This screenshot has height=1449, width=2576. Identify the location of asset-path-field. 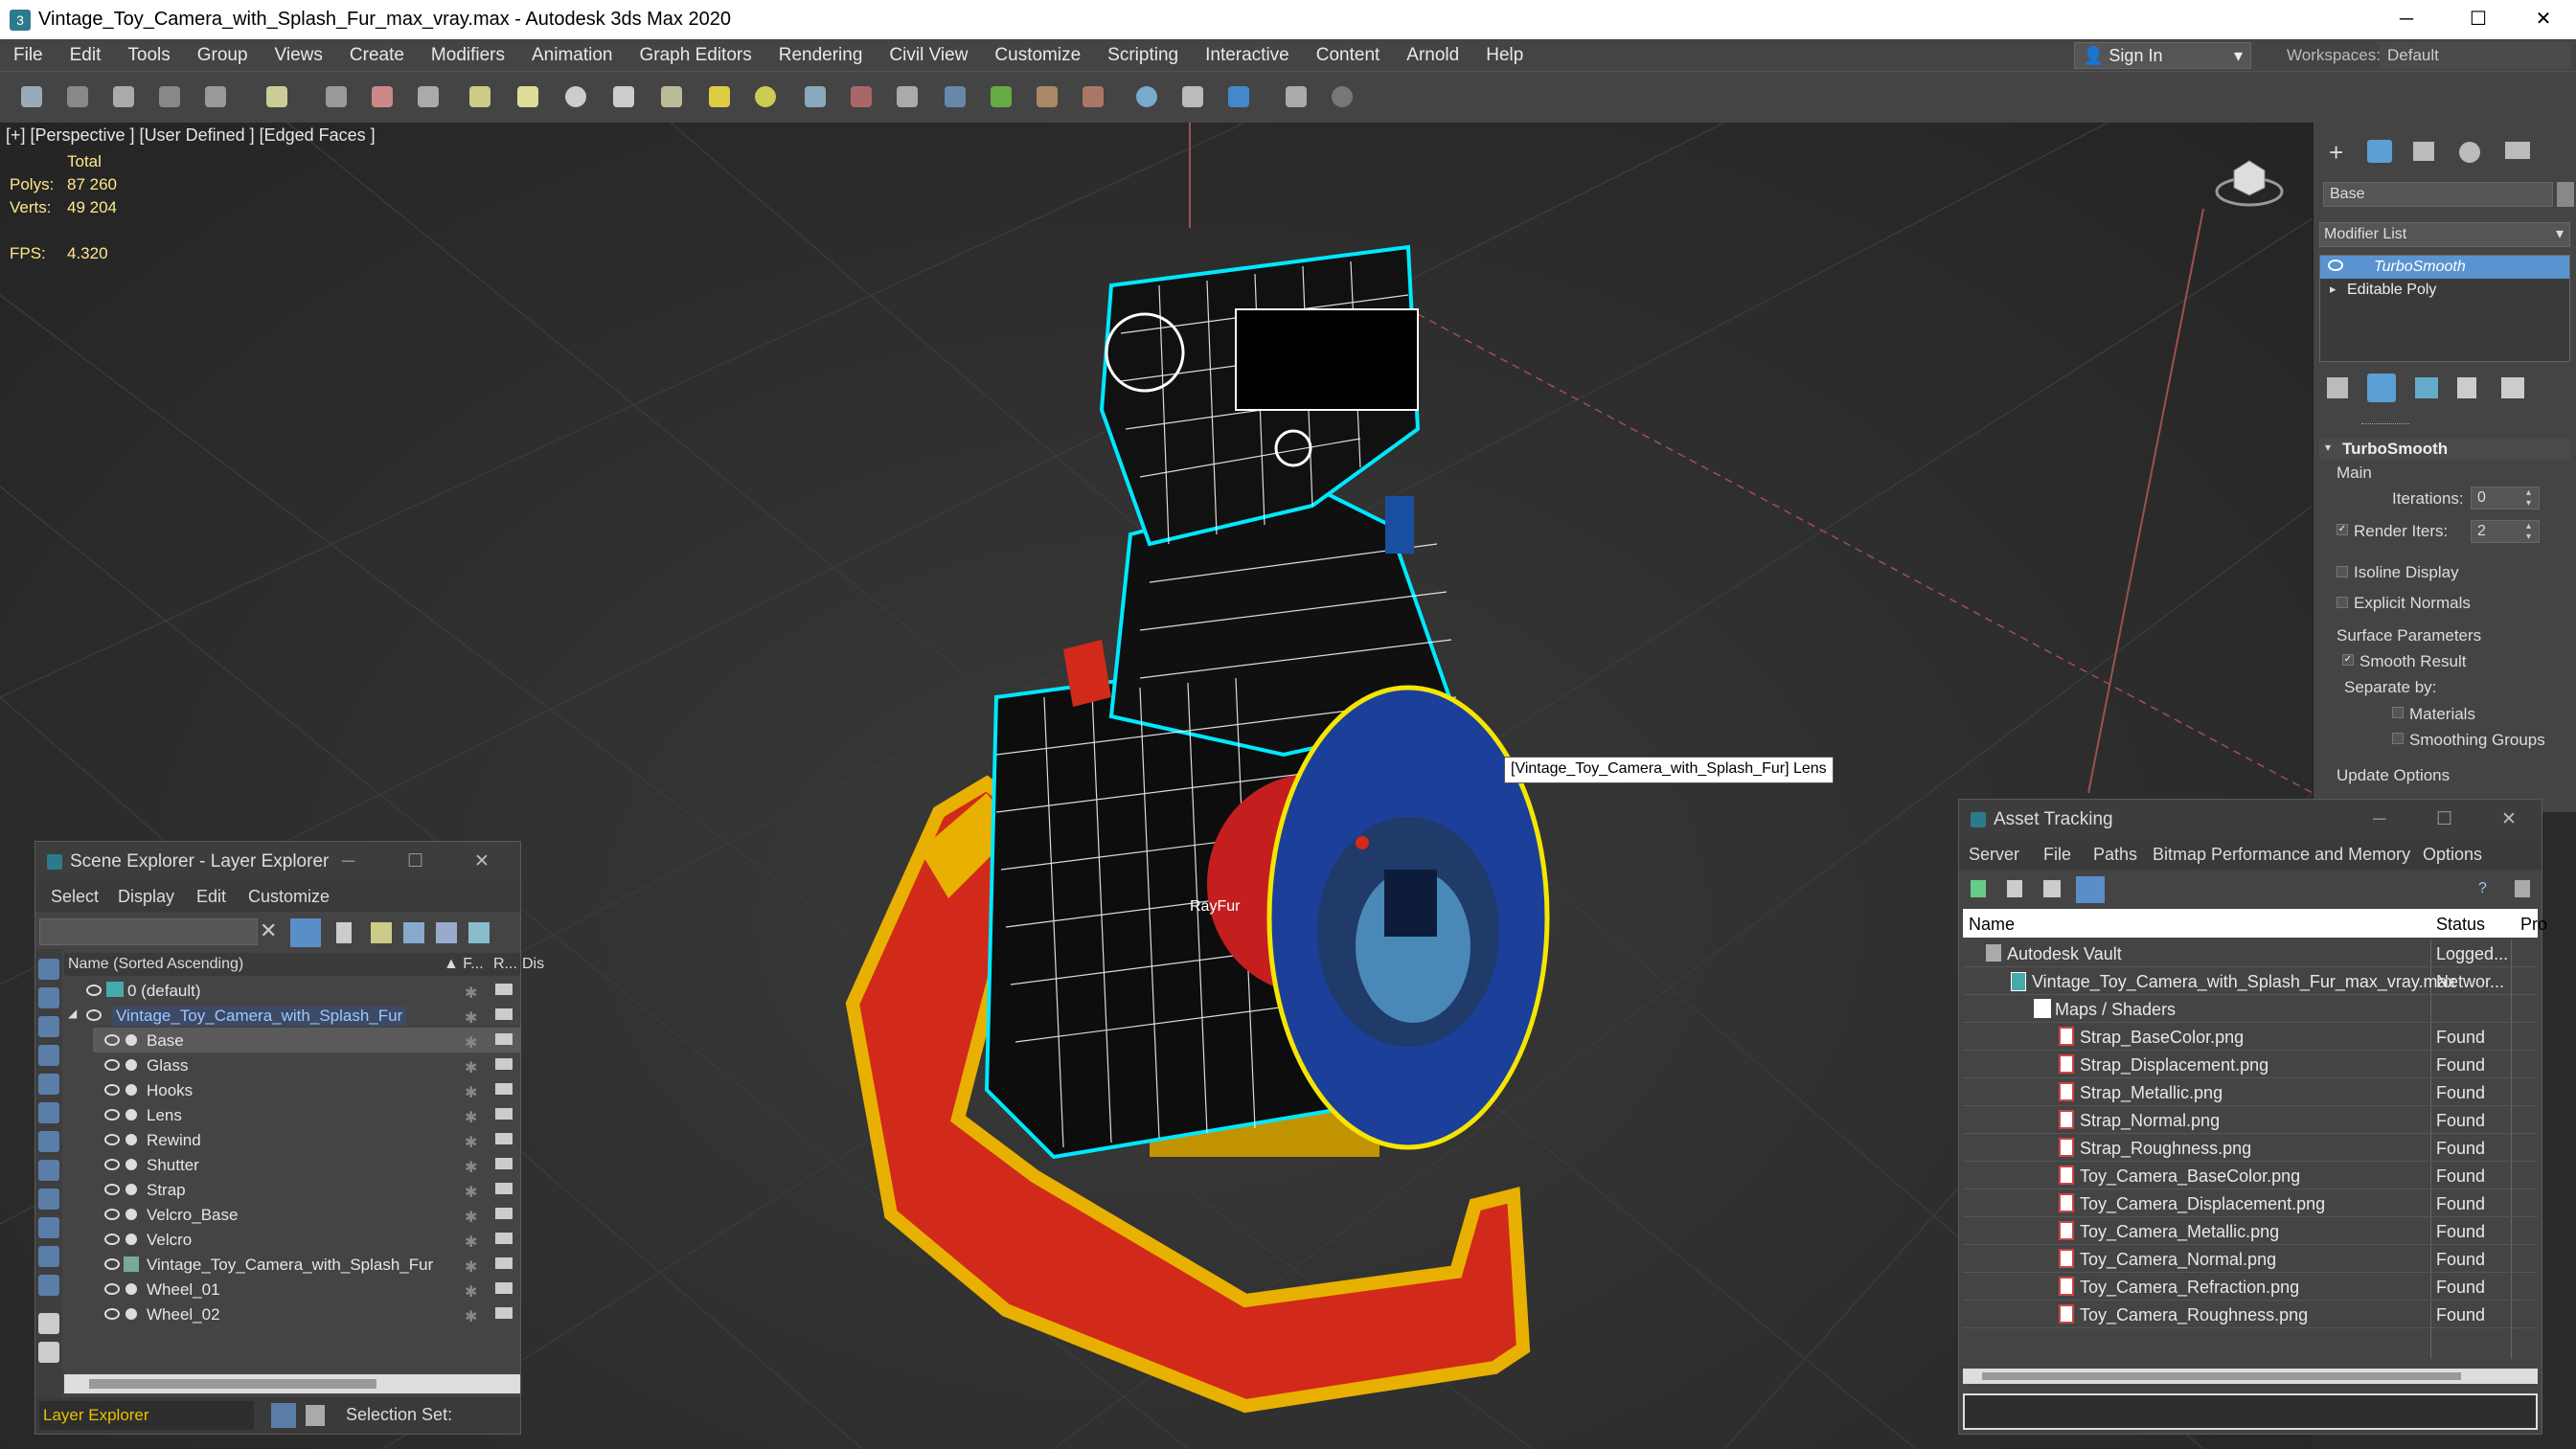
(2250, 1411).